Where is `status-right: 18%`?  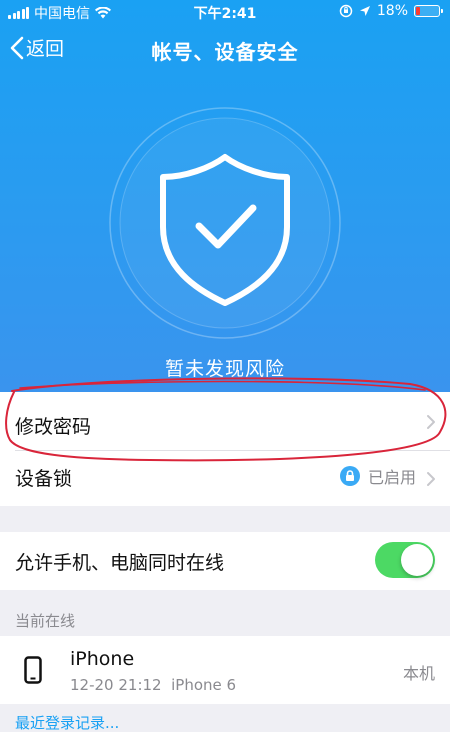
status-right: 18% is located at coordinates (391, 11).